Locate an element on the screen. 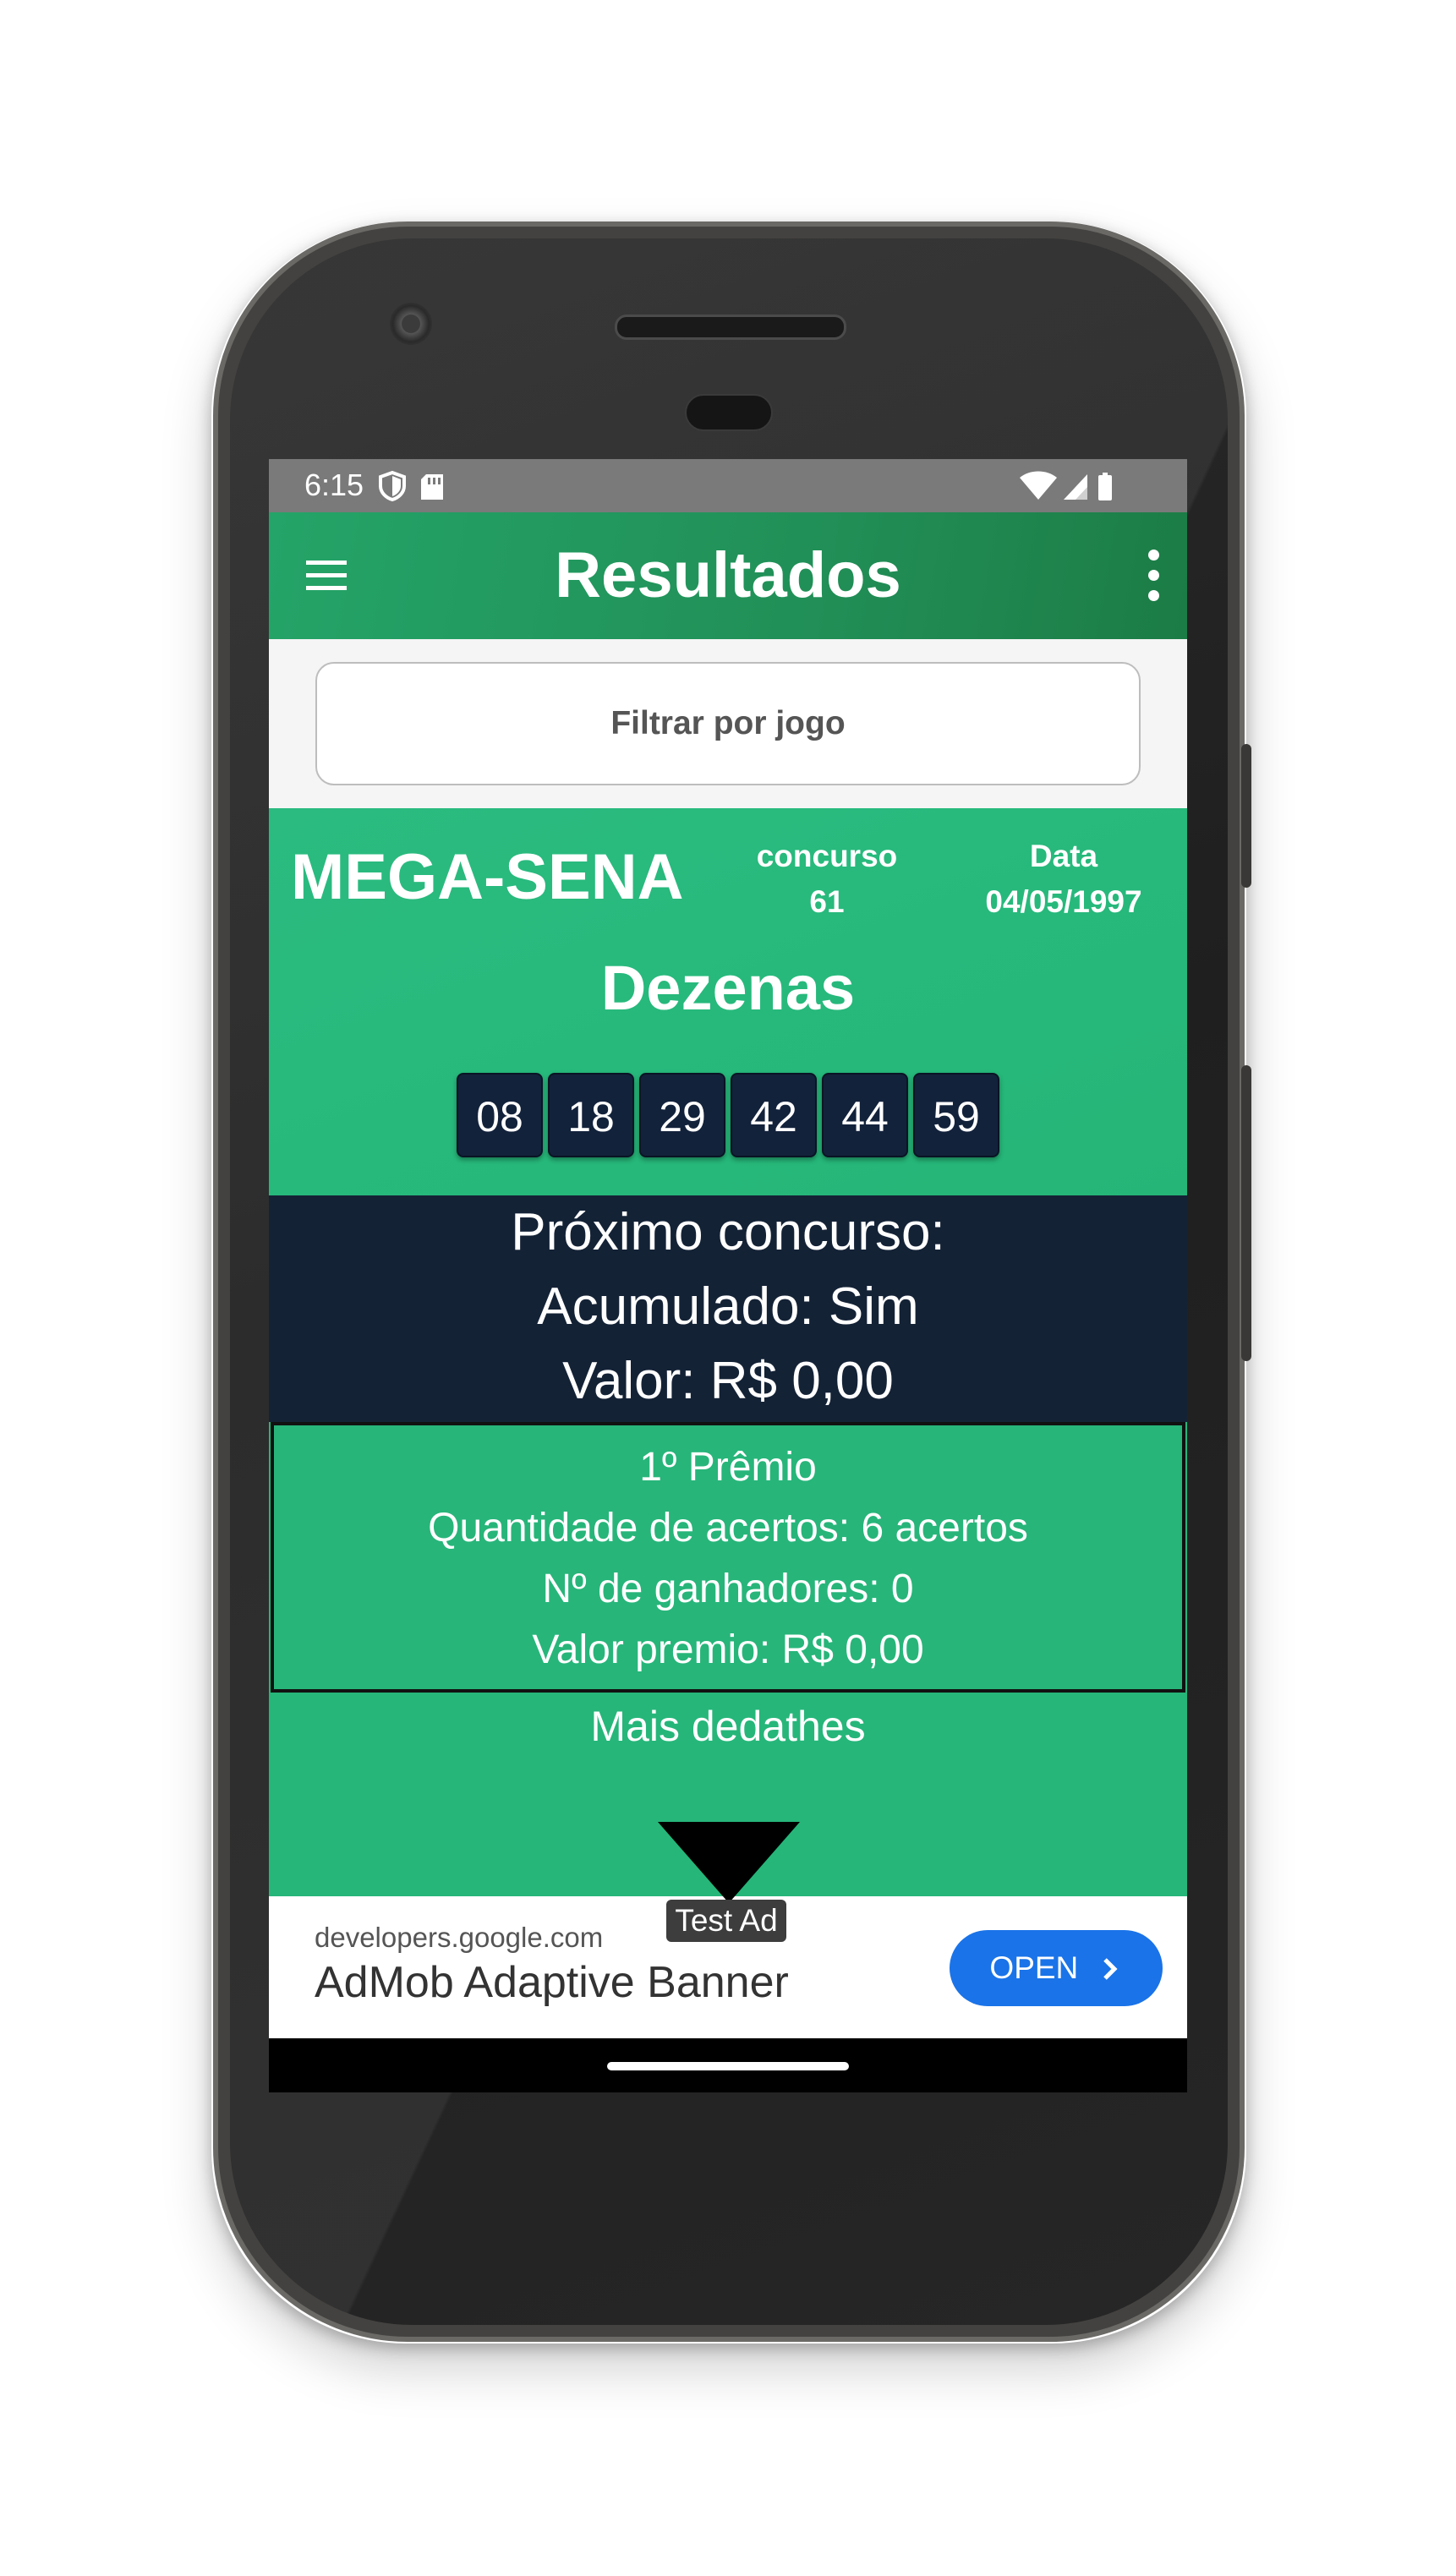 The width and height of the screenshot is (1456, 2576). home-gesture-pill is located at coordinates (728, 2066).